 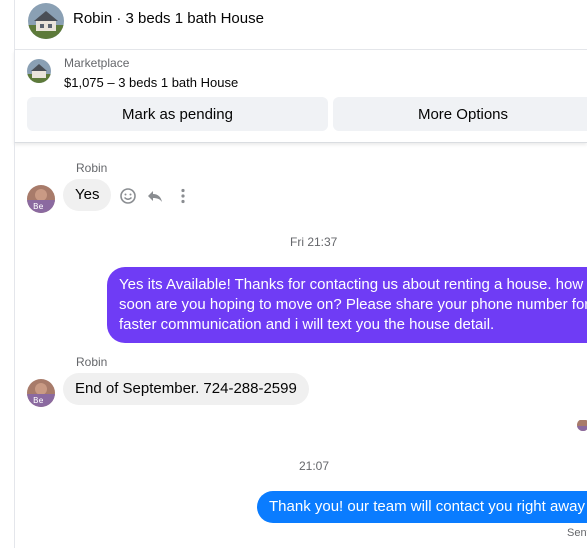 I want to click on message-bubble: End of September. 724-288-2599, so click(x=186, y=389).